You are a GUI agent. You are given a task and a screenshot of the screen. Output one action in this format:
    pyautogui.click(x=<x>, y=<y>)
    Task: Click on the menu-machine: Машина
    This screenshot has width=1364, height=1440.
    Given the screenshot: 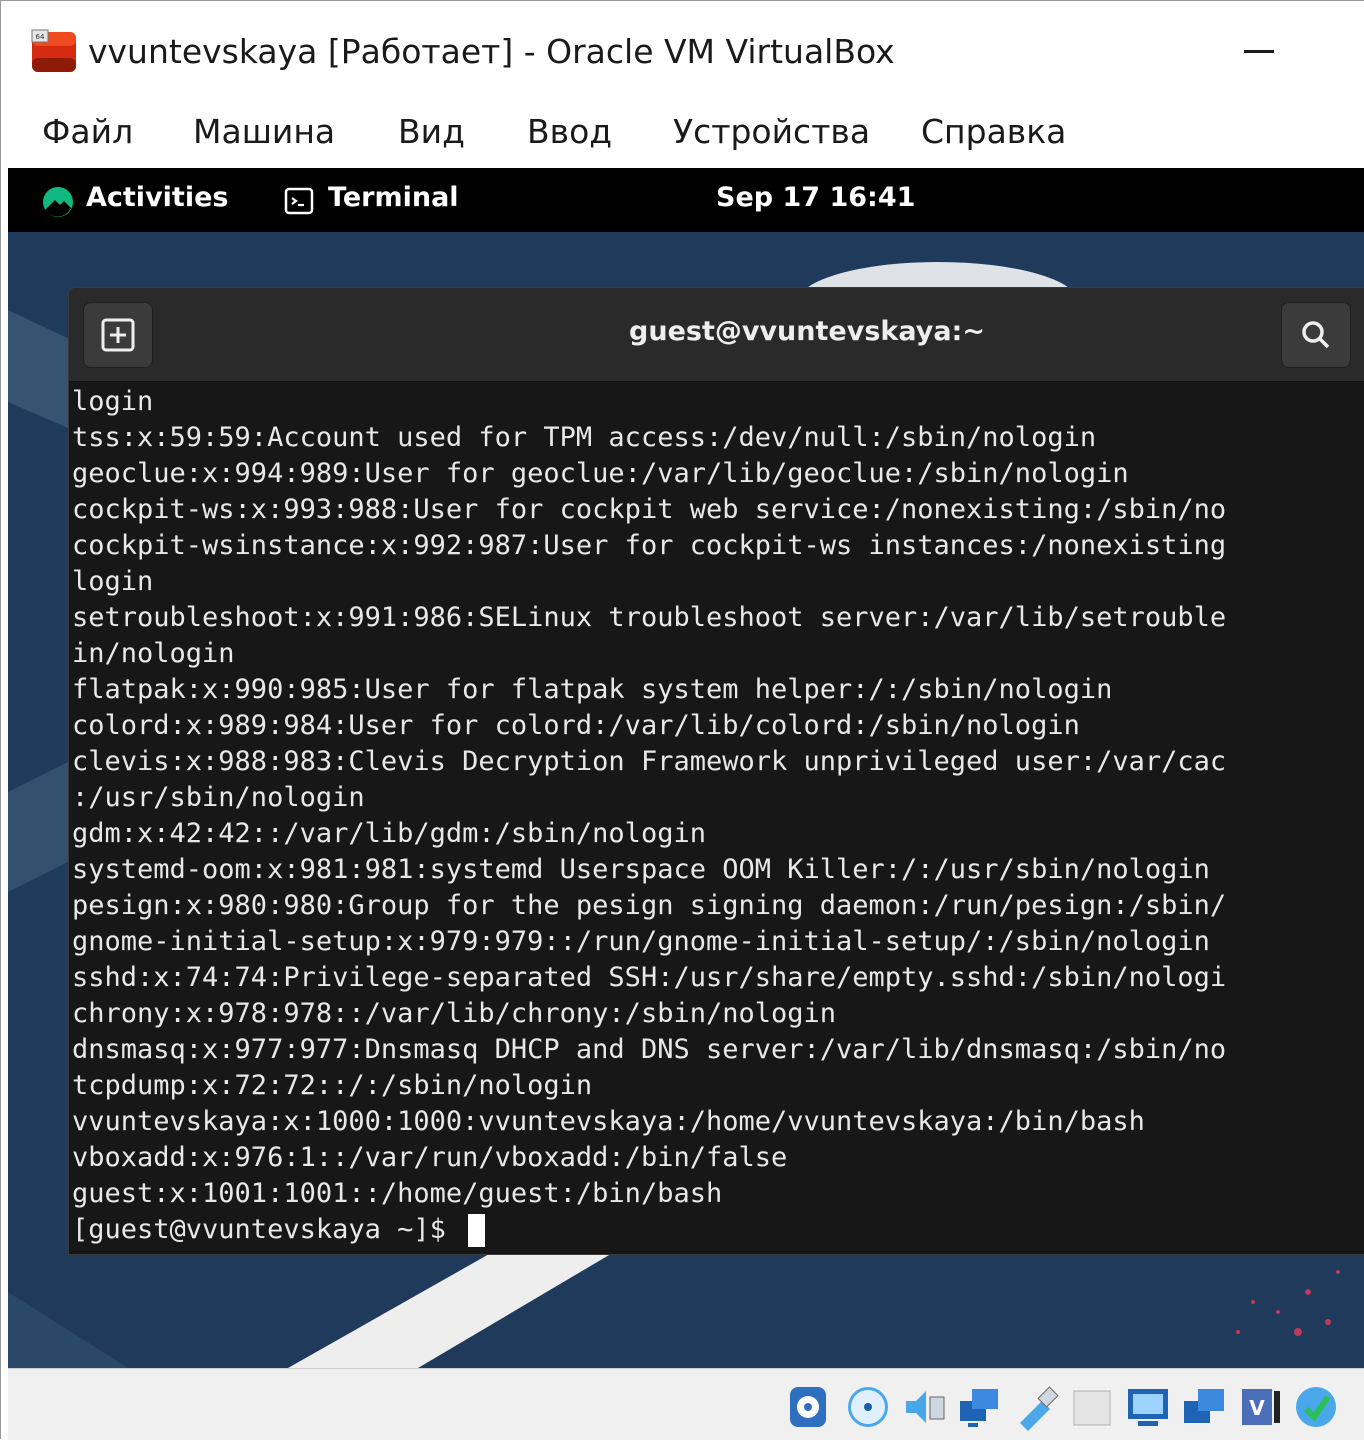 What is the action you would take?
    pyautogui.click(x=264, y=131)
    